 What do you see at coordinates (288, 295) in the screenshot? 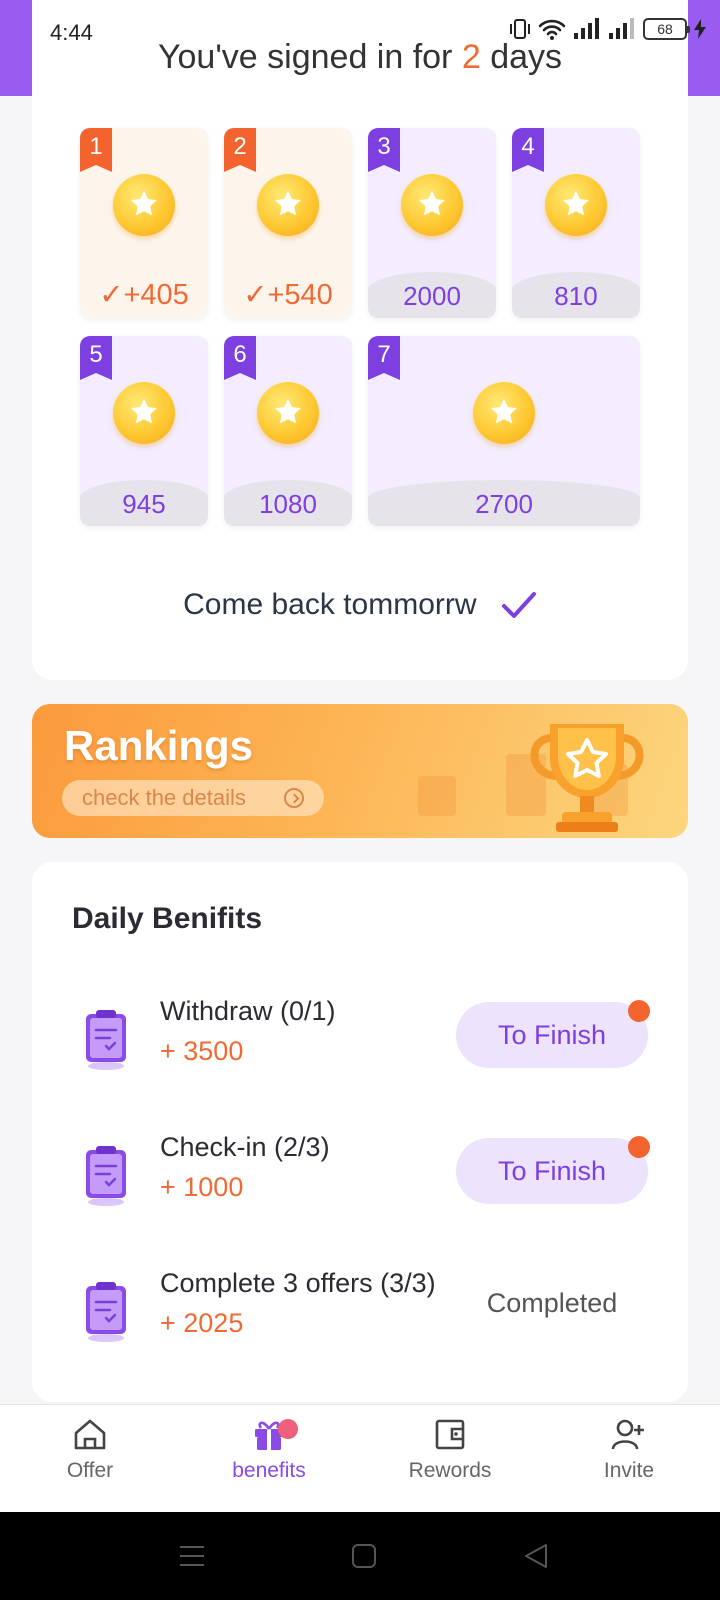
I see `day-reward-claimed: ✓+540` at bounding box center [288, 295].